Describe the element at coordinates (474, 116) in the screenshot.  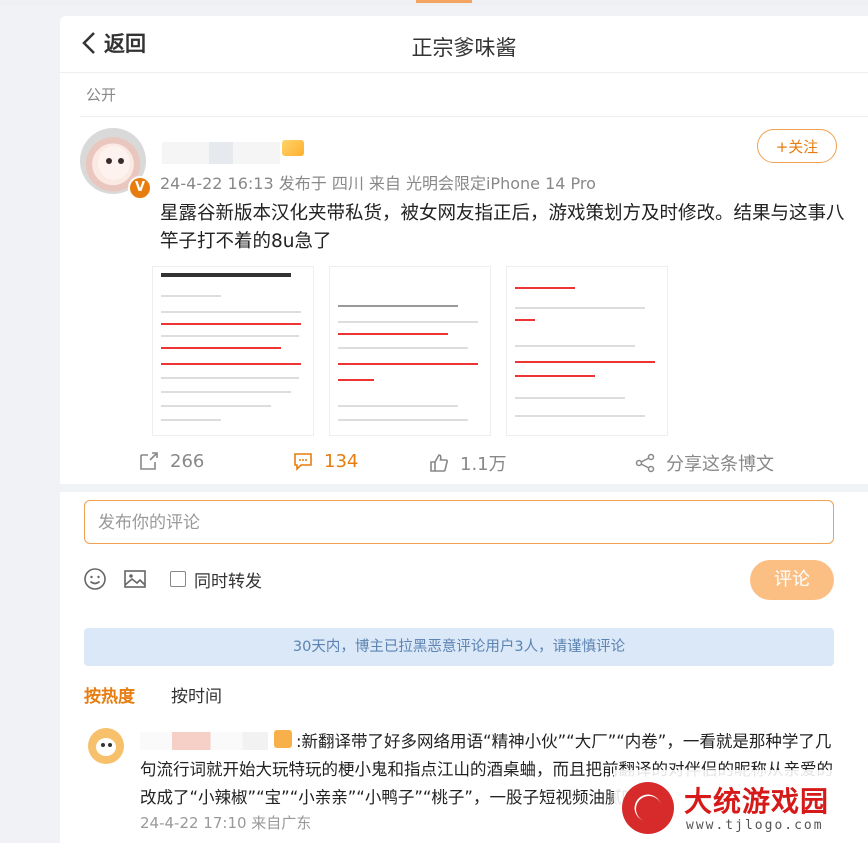
I see `divider` at that location.